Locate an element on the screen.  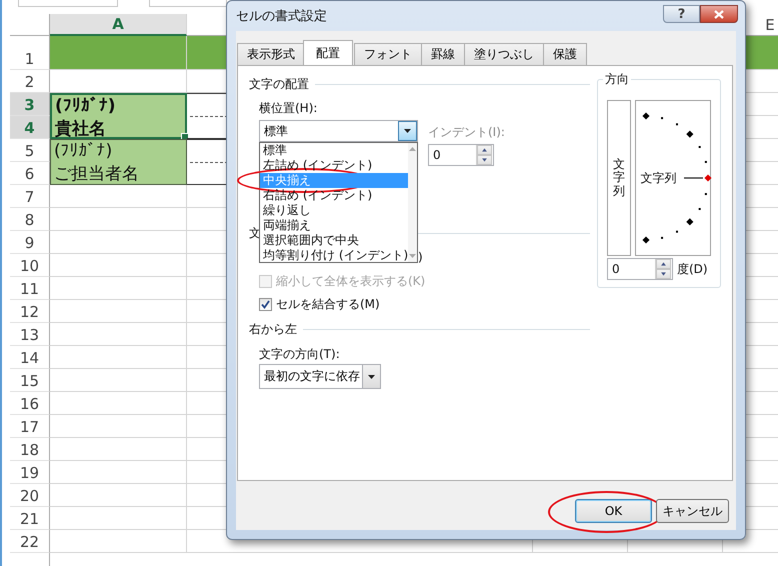
window-title: セルの書式設定 is located at coordinates (281, 16).